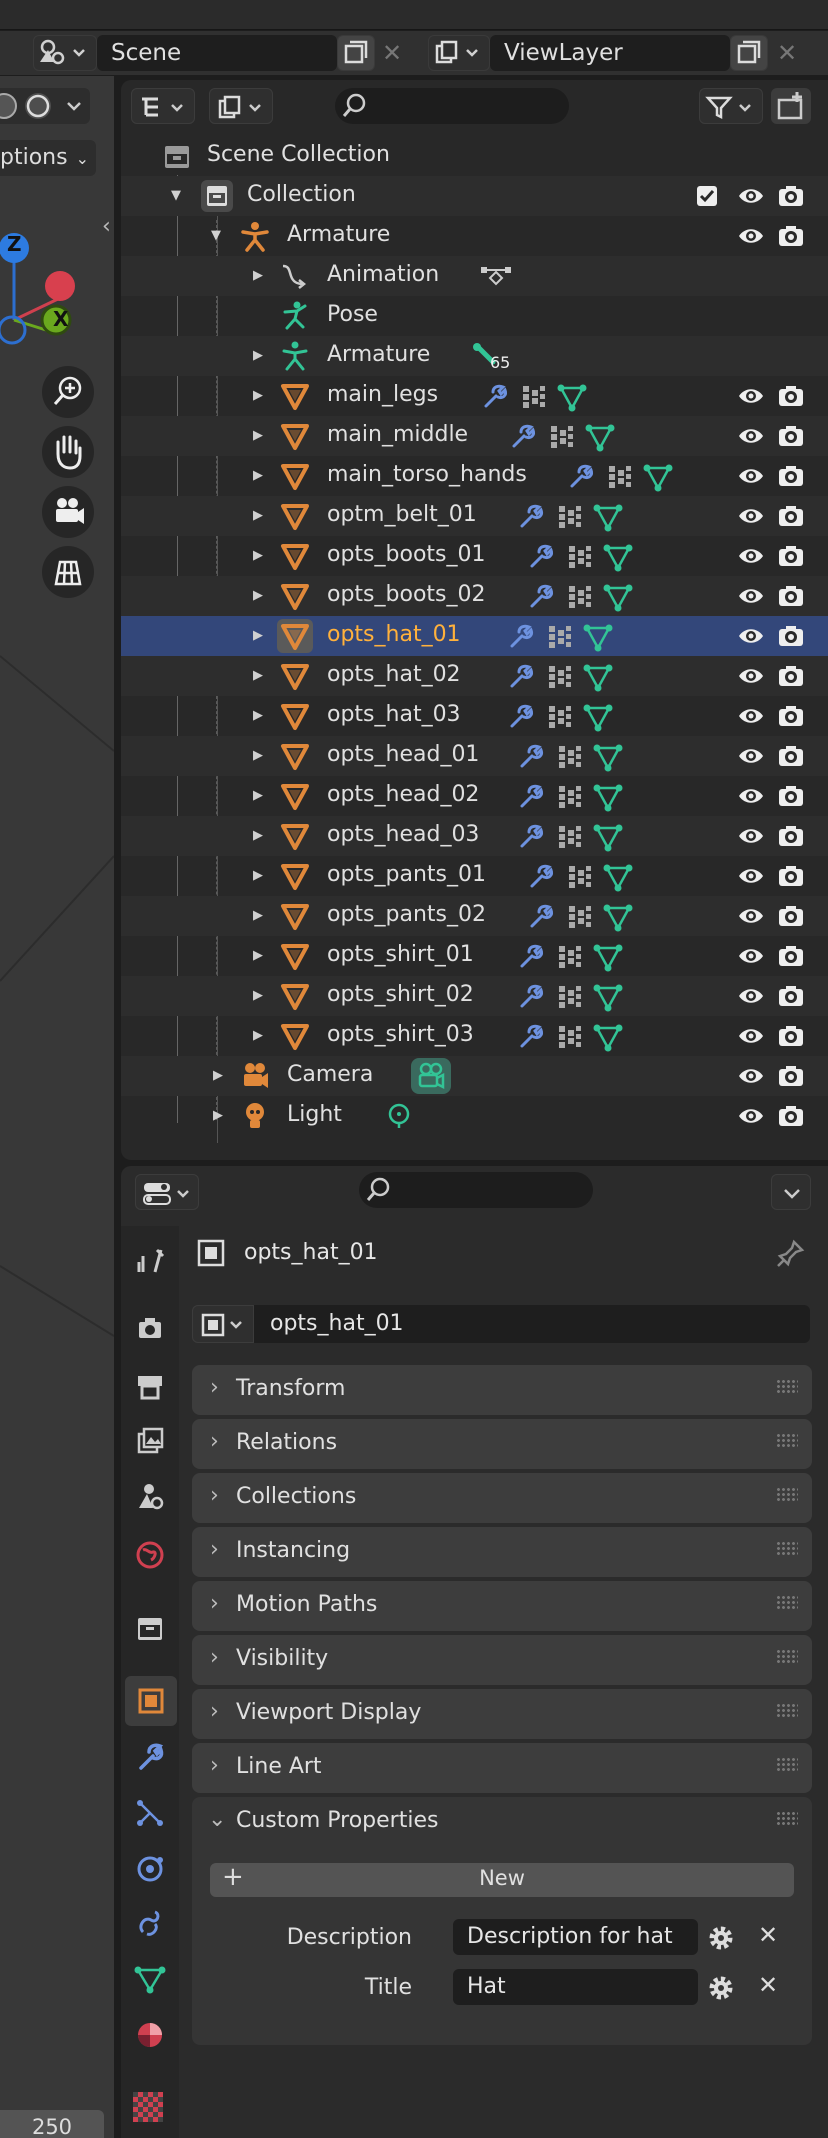  Describe the element at coordinates (68, 452) in the screenshot. I see `pan-button` at that location.